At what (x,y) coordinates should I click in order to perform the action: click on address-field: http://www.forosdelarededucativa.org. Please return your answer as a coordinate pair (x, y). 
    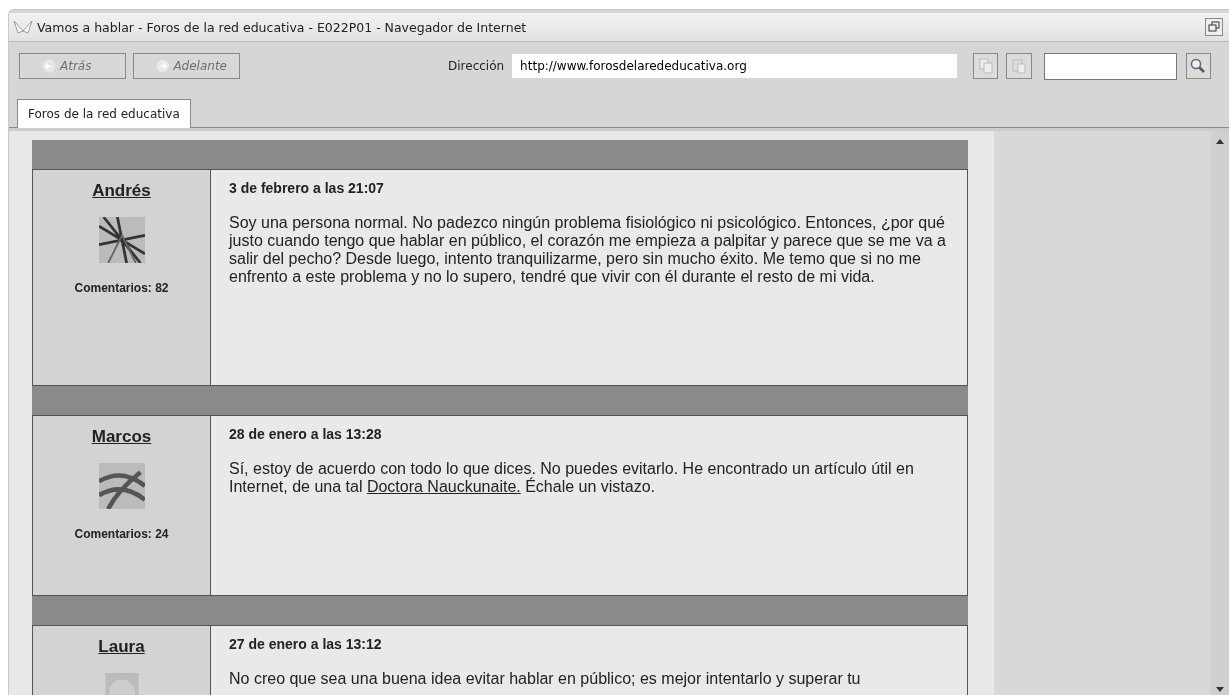
    Looking at the image, I should click on (734, 66).